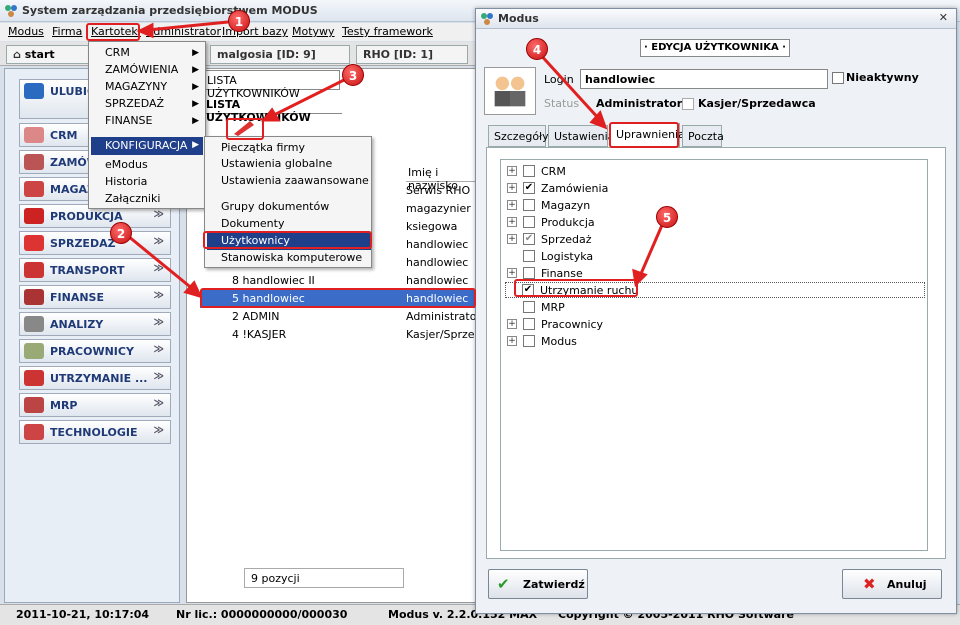 This screenshot has width=960, height=625. I want to click on step-badge-4: 4, so click(537, 49).